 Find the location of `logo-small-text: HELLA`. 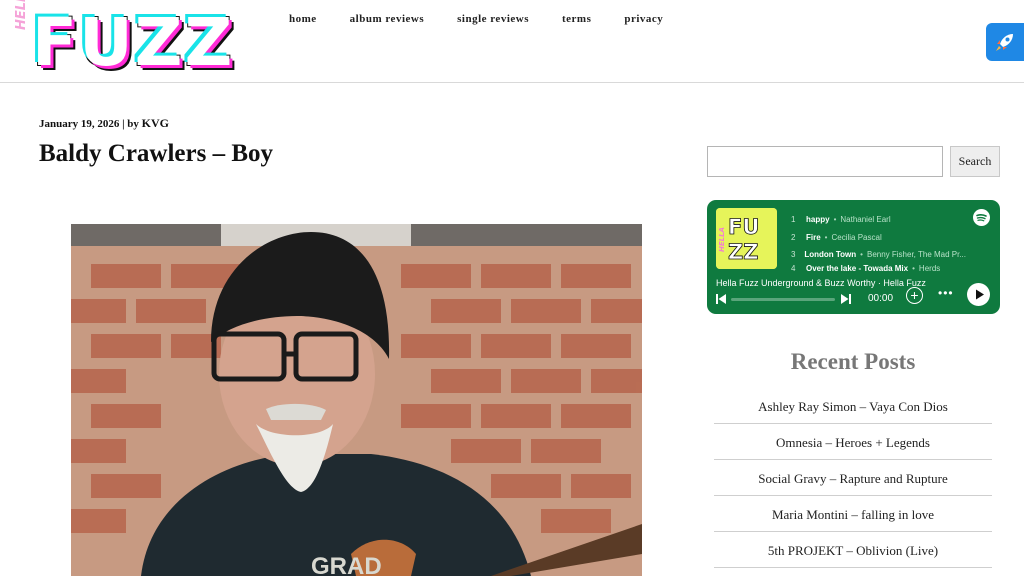

logo-small-text: HELLA is located at coordinates (21, 15).